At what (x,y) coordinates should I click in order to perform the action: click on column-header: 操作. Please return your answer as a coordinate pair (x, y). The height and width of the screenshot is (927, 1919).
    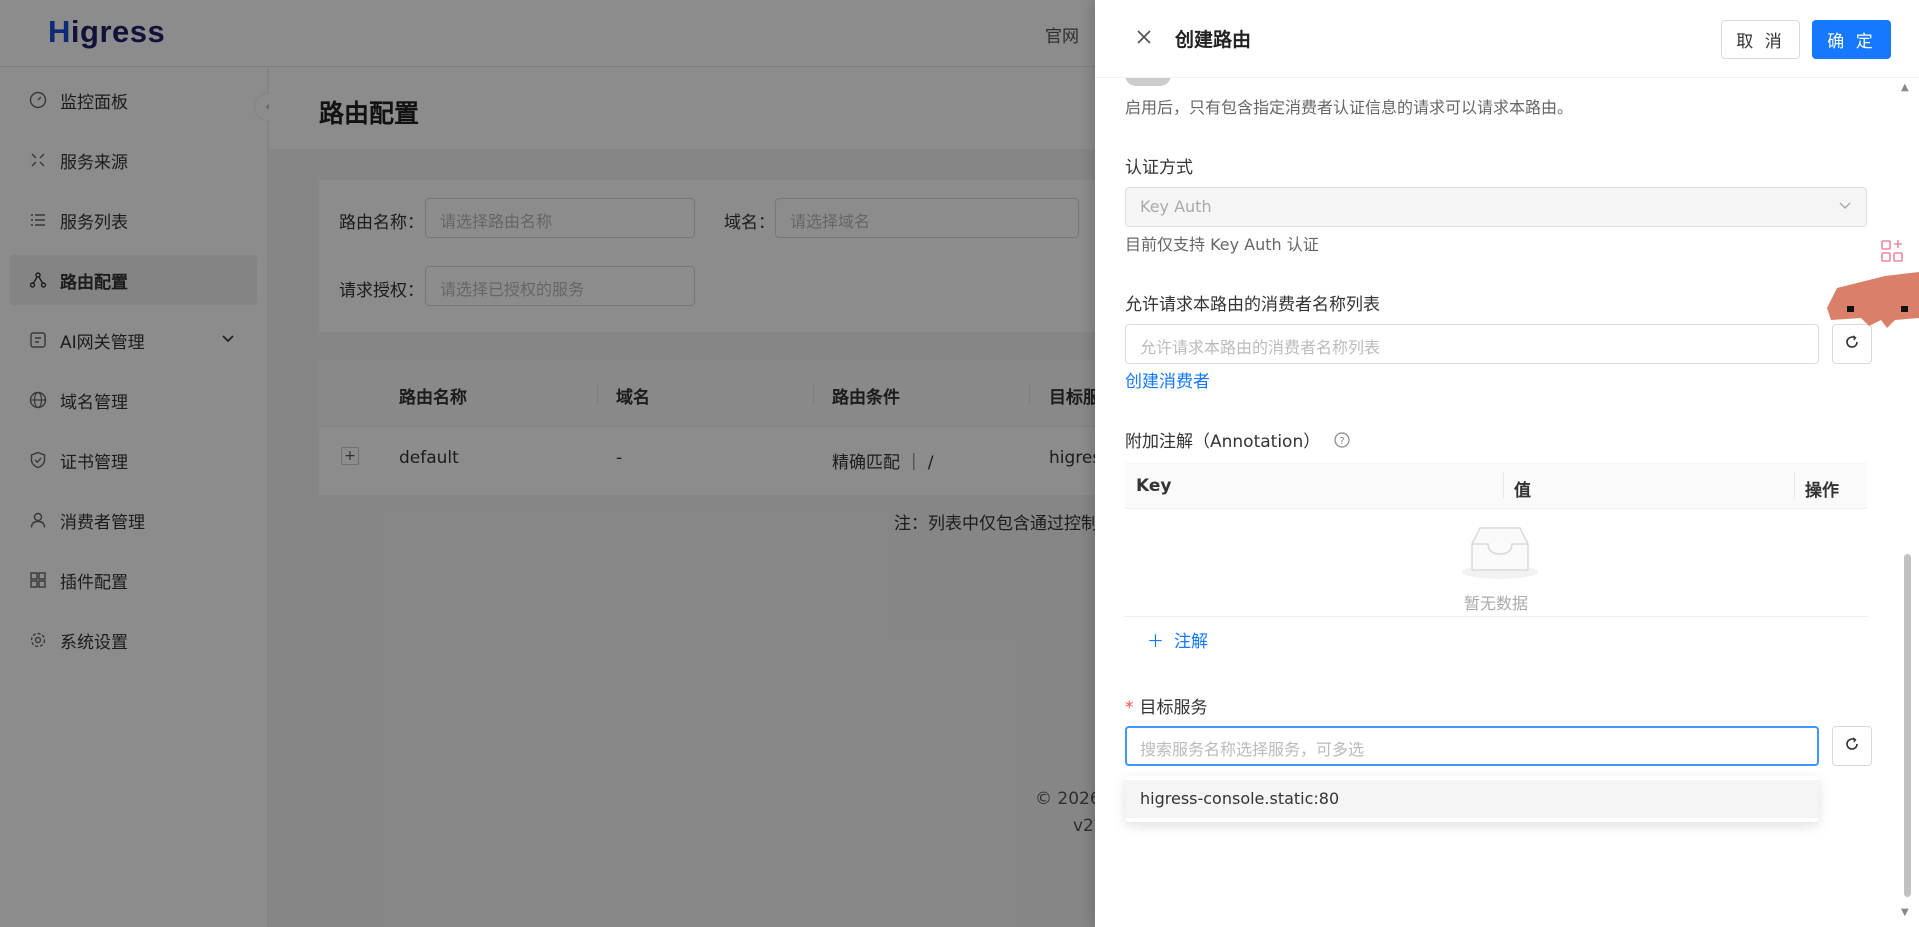
    Looking at the image, I should click on (1822, 491).